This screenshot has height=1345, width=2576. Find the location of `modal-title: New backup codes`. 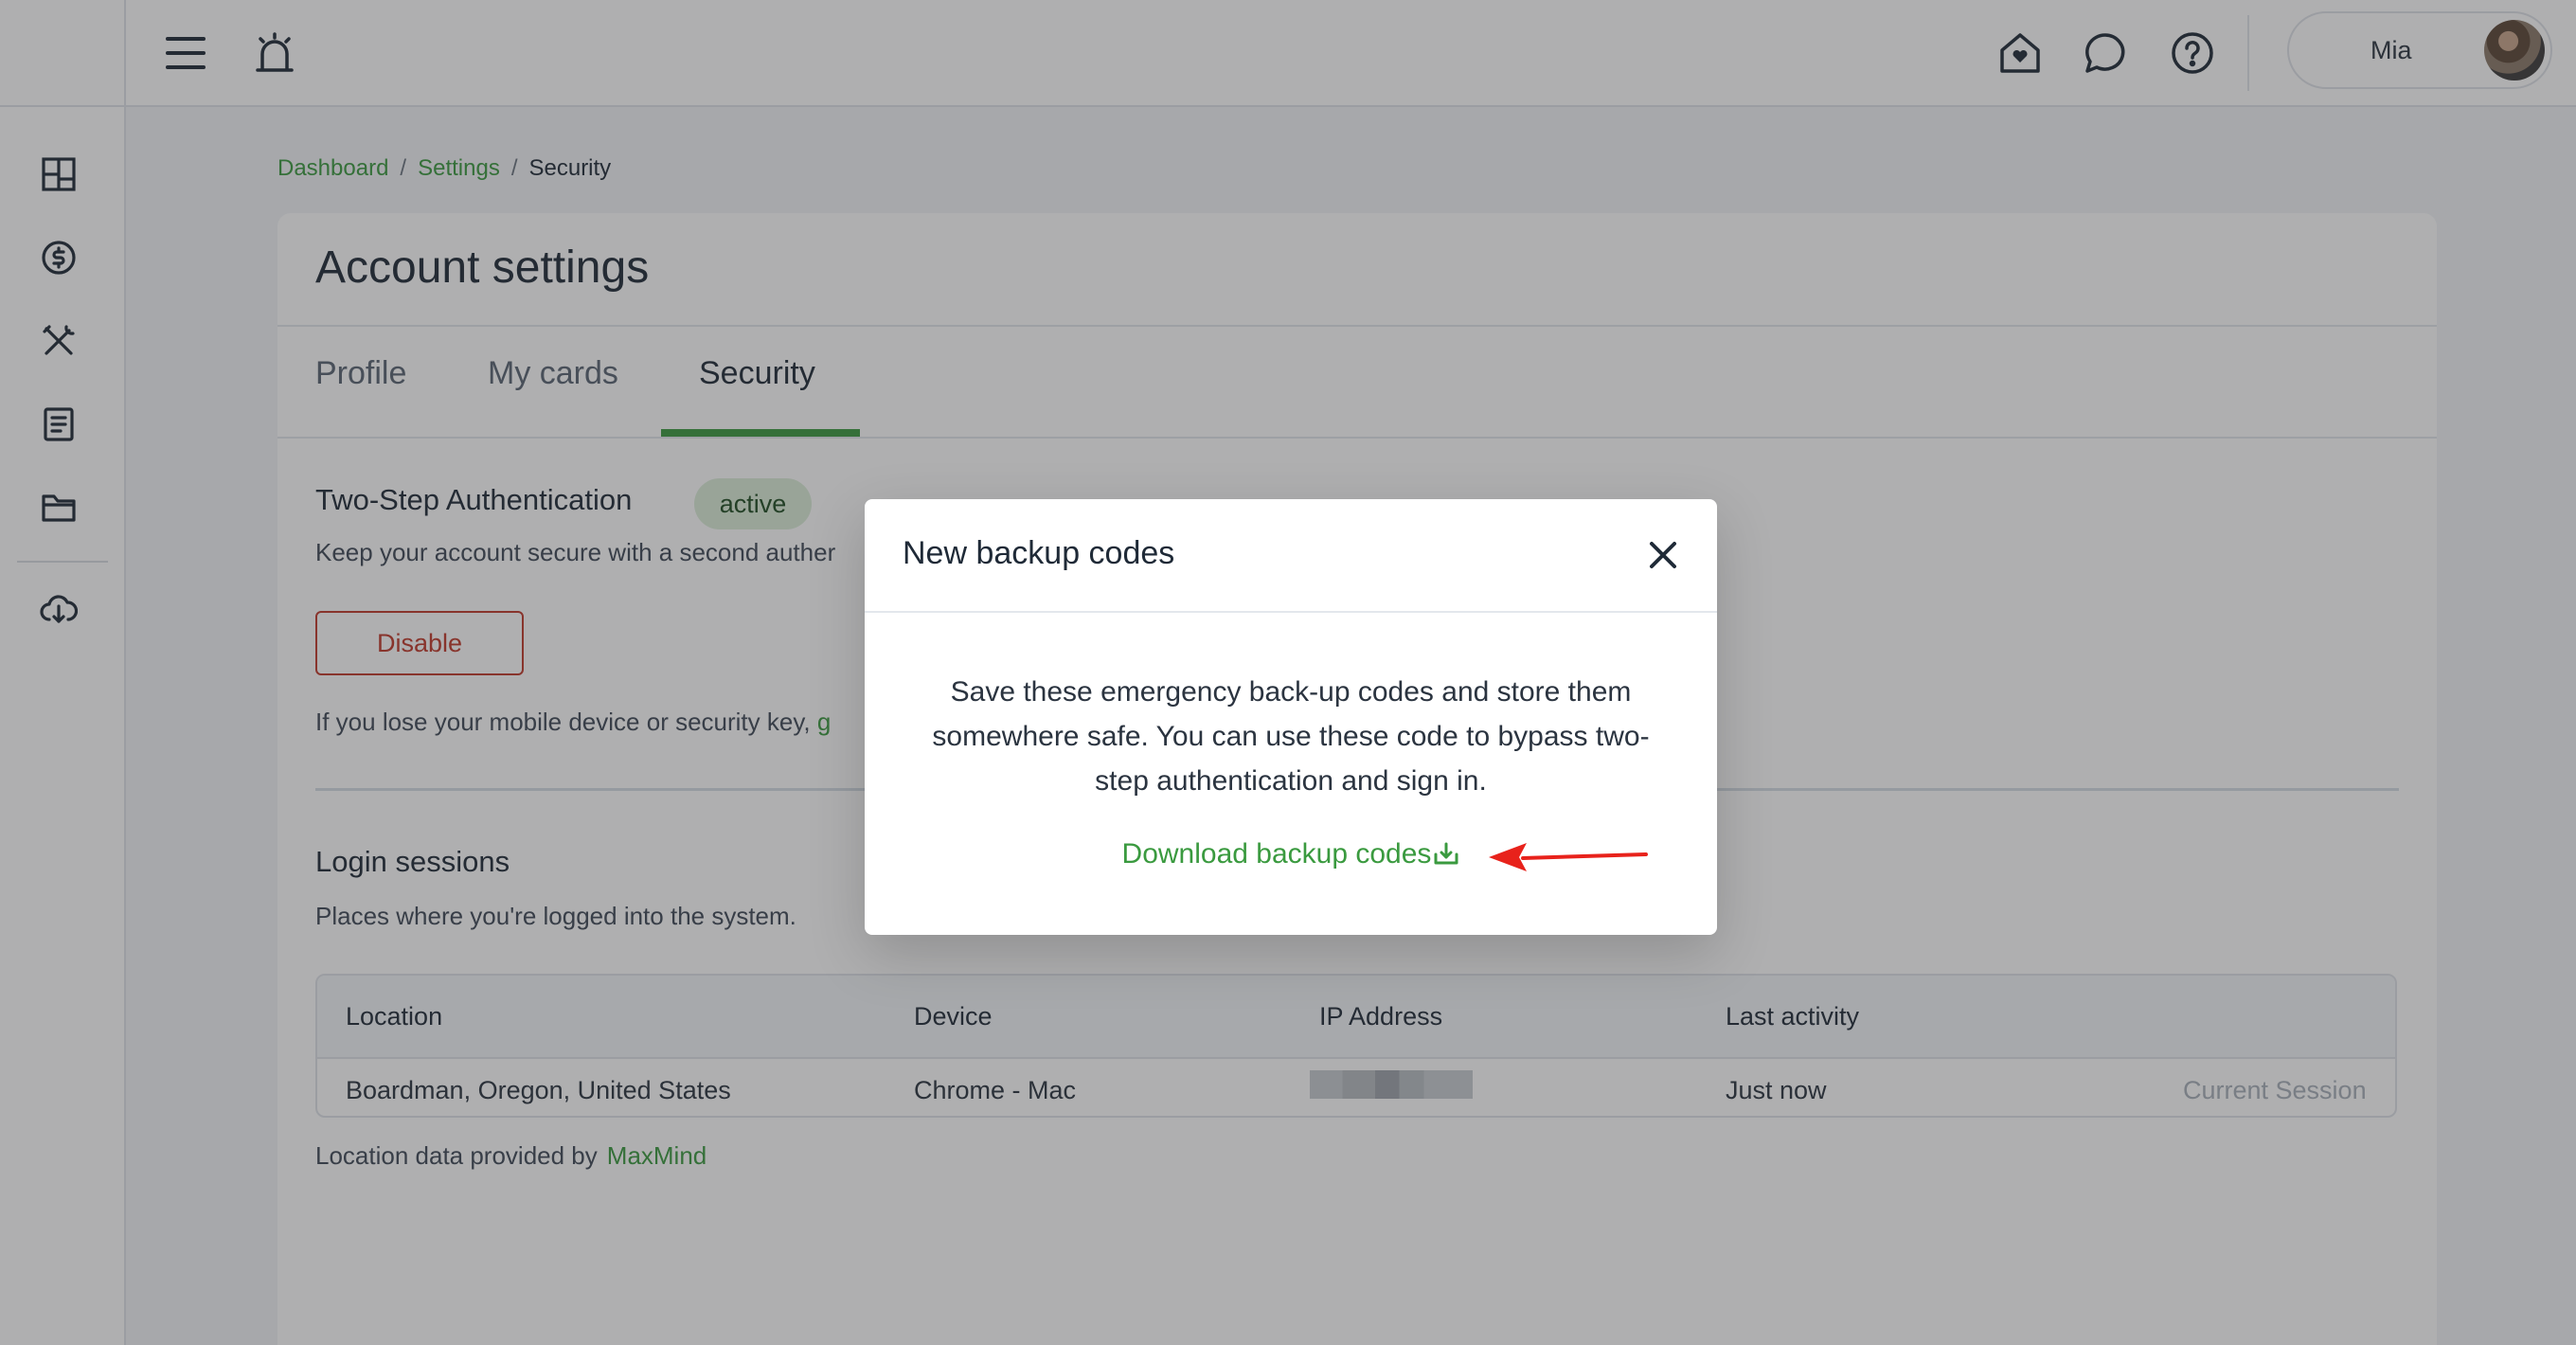

modal-title: New backup codes is located at coordinates (1039, 553).